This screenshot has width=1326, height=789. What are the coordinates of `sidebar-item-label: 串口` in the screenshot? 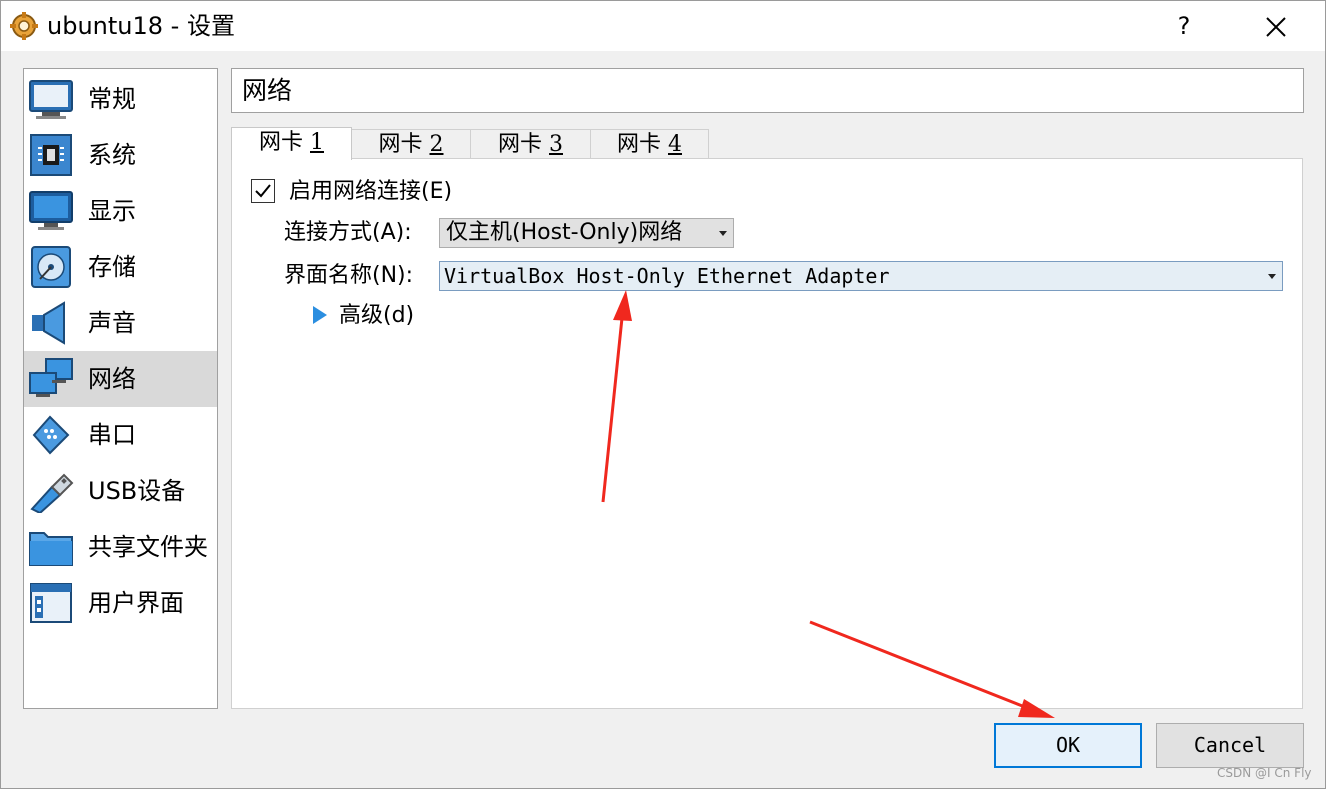 It's located at (112, 435).